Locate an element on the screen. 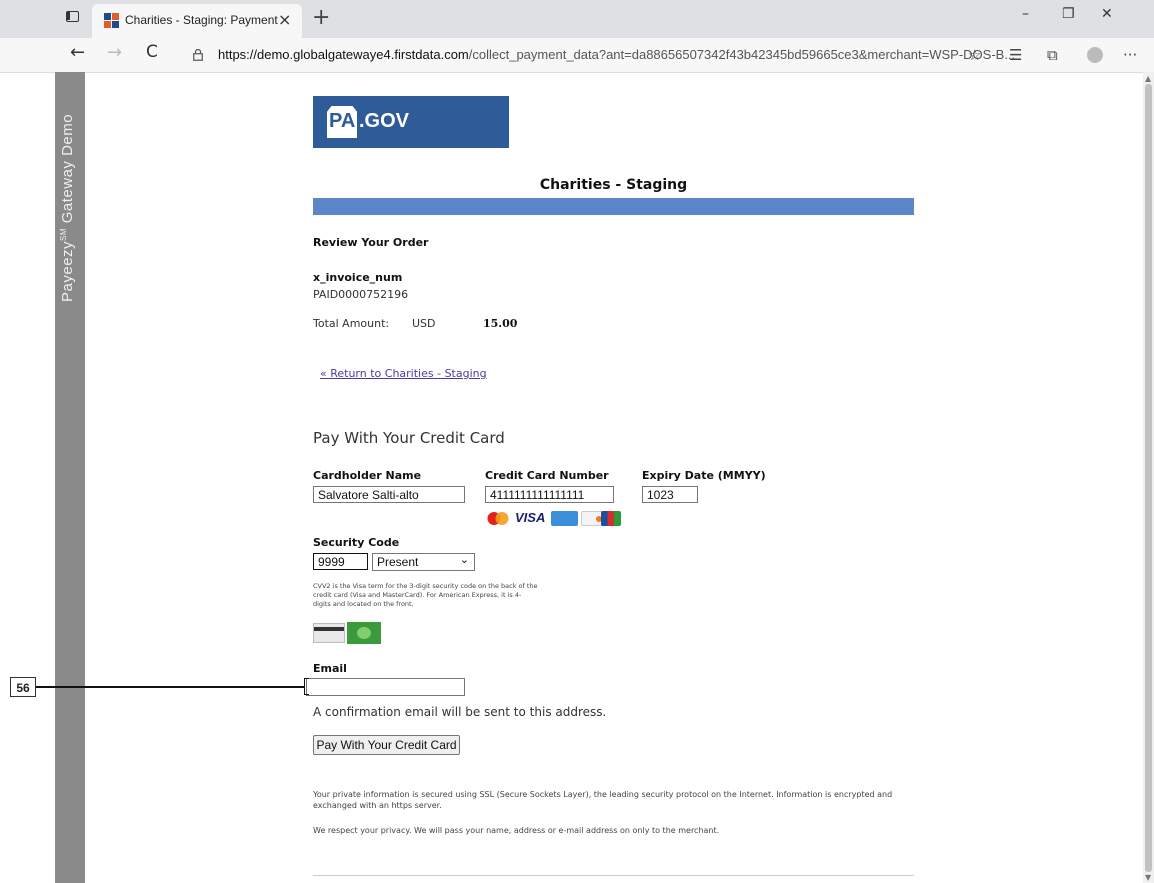 Image resolution: width=1154 pixels, height=883 pixels. footer-divider is located at coordinates (613, 875).